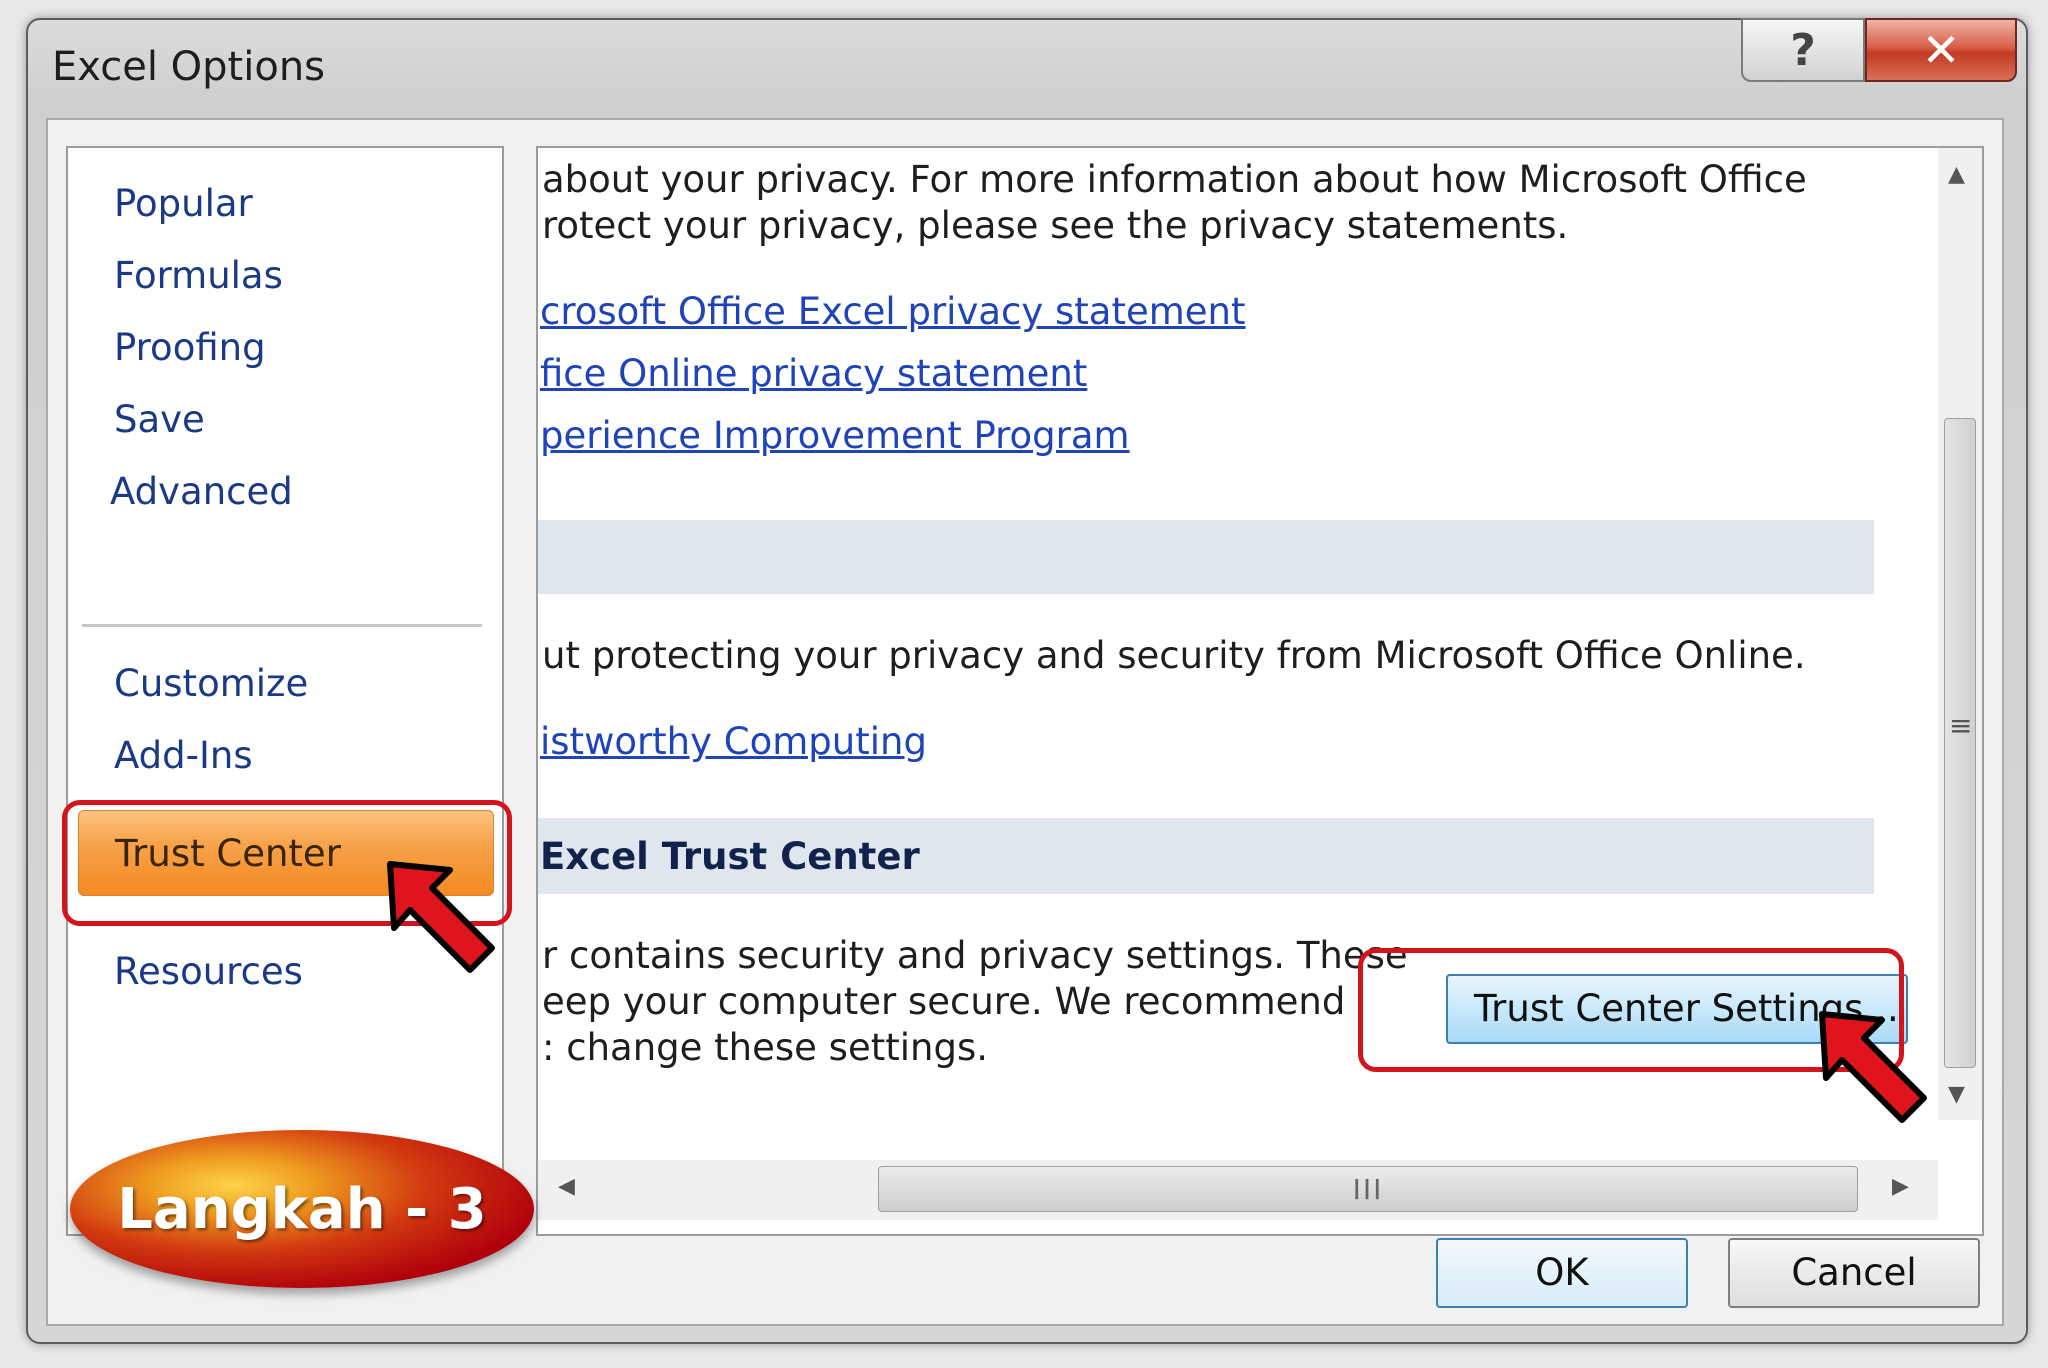 The width and height of the screenshot is (2048, 1368). Describe the element at coordinates (1900, 1186) in the screenshot. I see `scroll-right-arrow-icon: ▶` at that location.